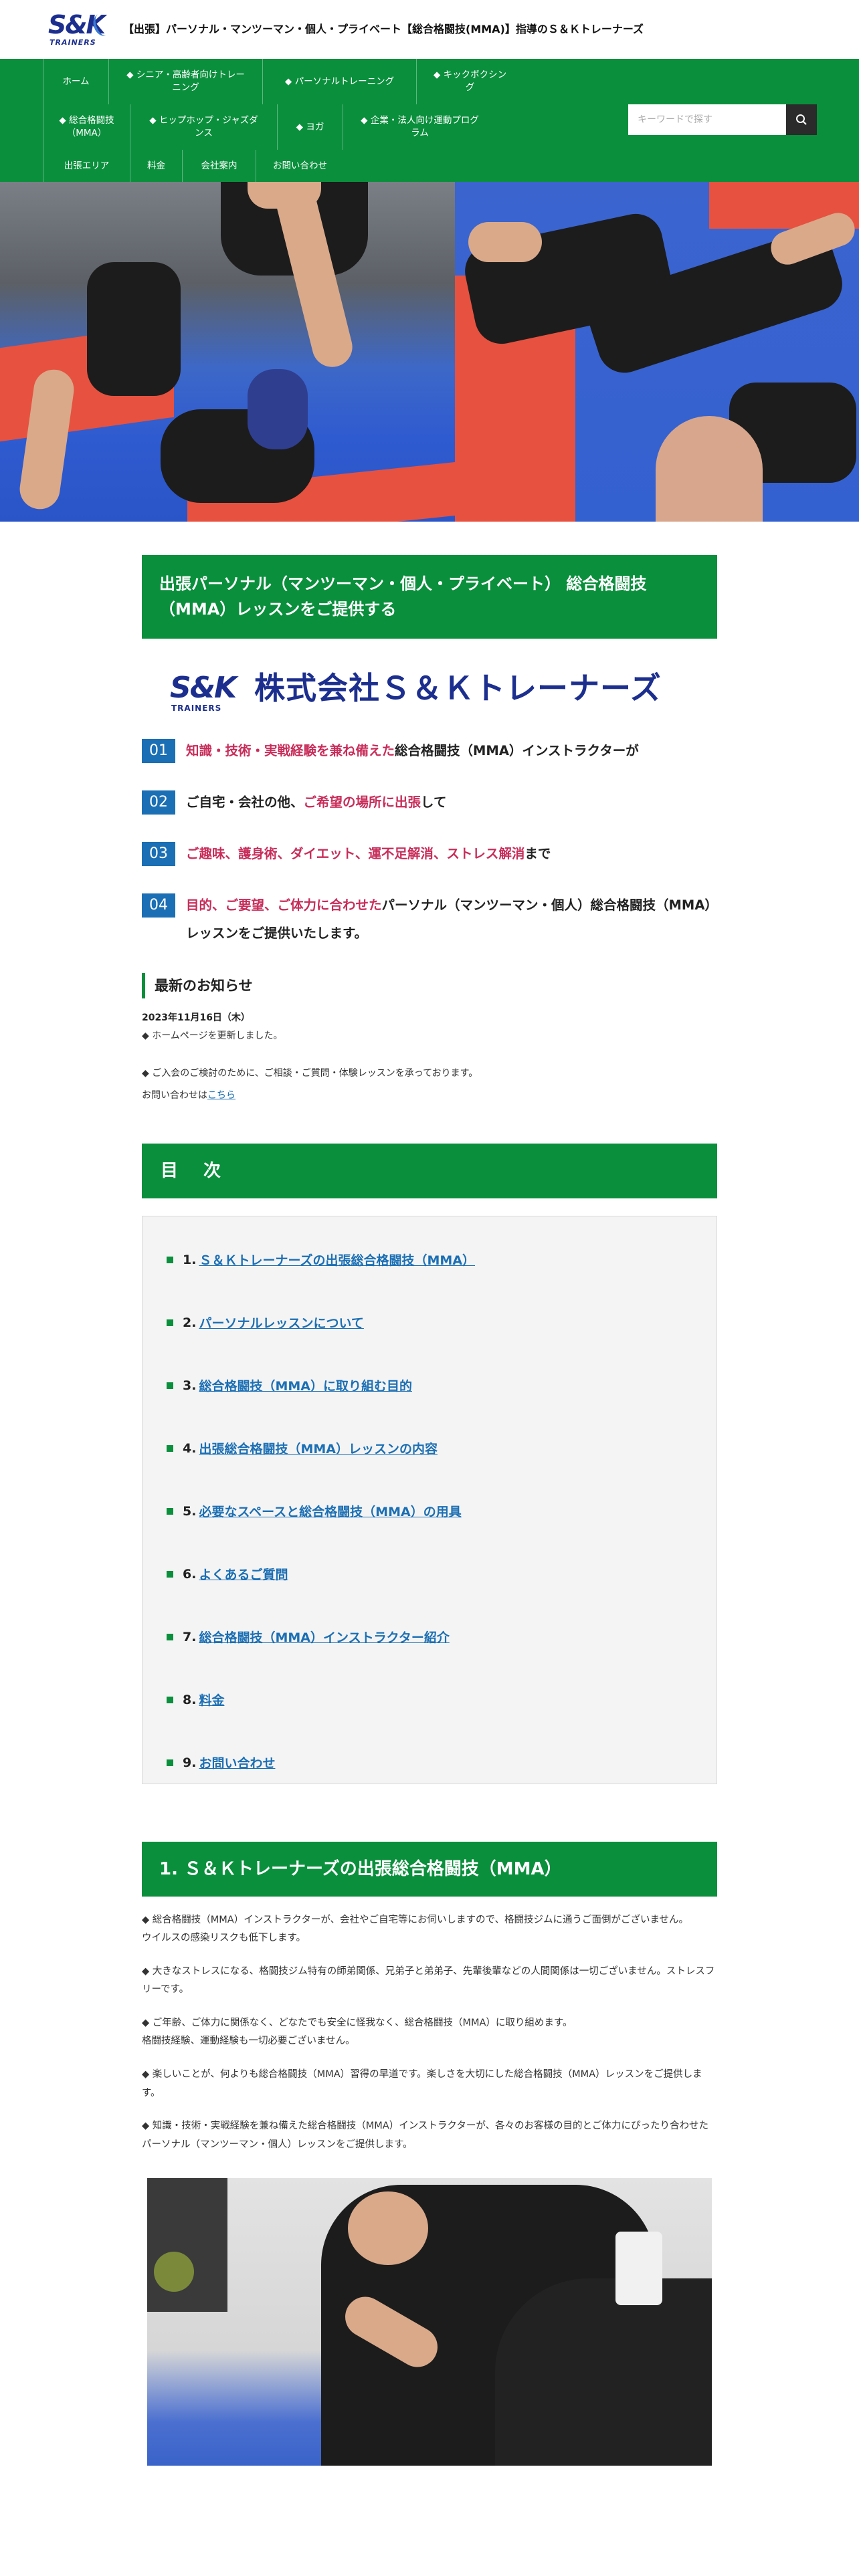 This screenshot has height=2576, width=859. Describe the element at coordinates (339, 81) in the screenshot. I see `nav-item-personal: ◆ パーソナルトレーニング` at that location.